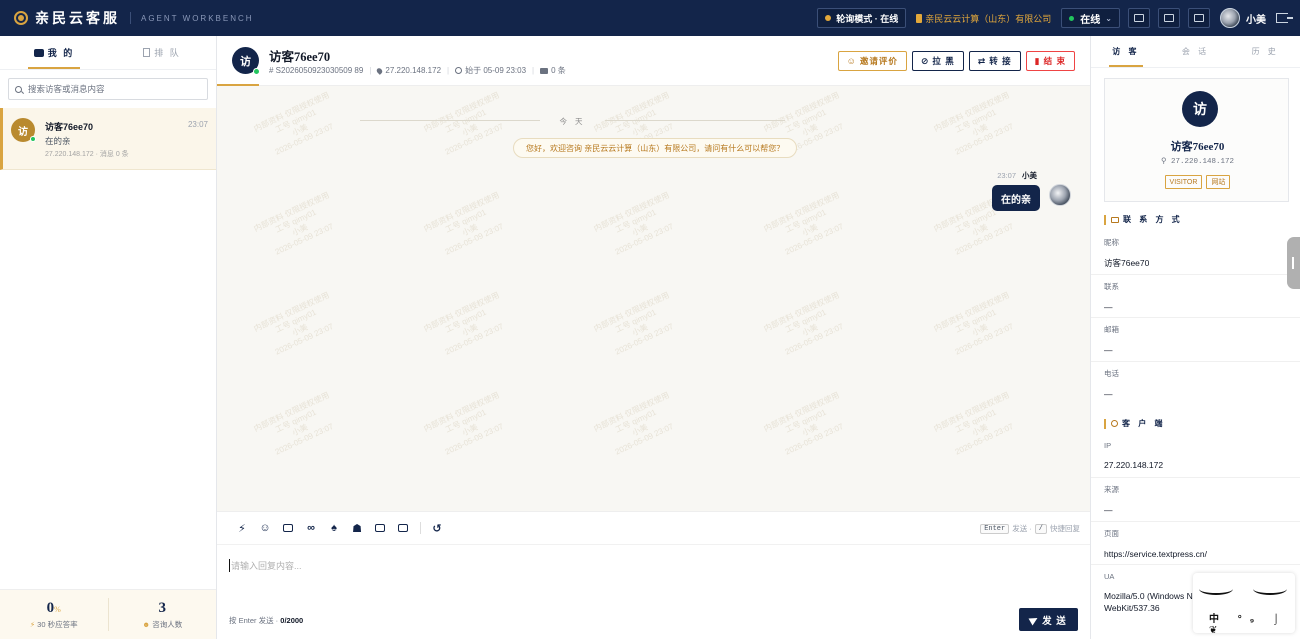  Describe the element at coordinates (32, 624) in the screenshot. I see `bolt-icon: ⚡` at that location.